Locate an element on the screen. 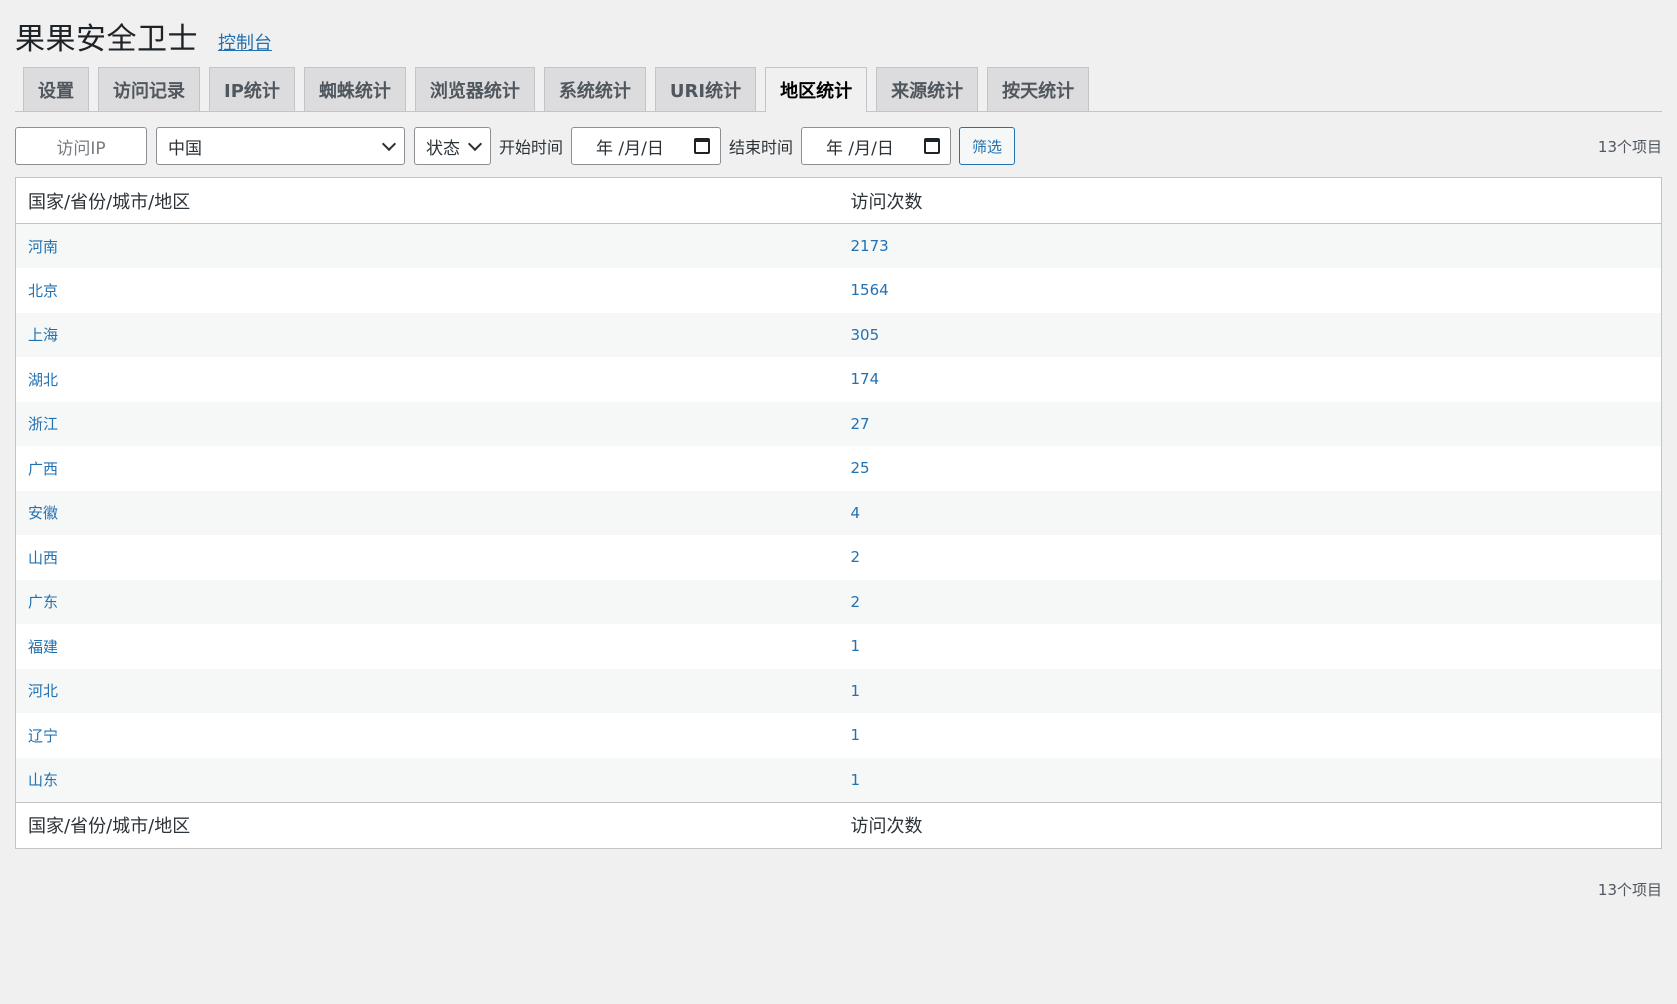 The height and width of the screenshot is (1004, 1677). region-link: 山西 is located at coordinates (427, 557).